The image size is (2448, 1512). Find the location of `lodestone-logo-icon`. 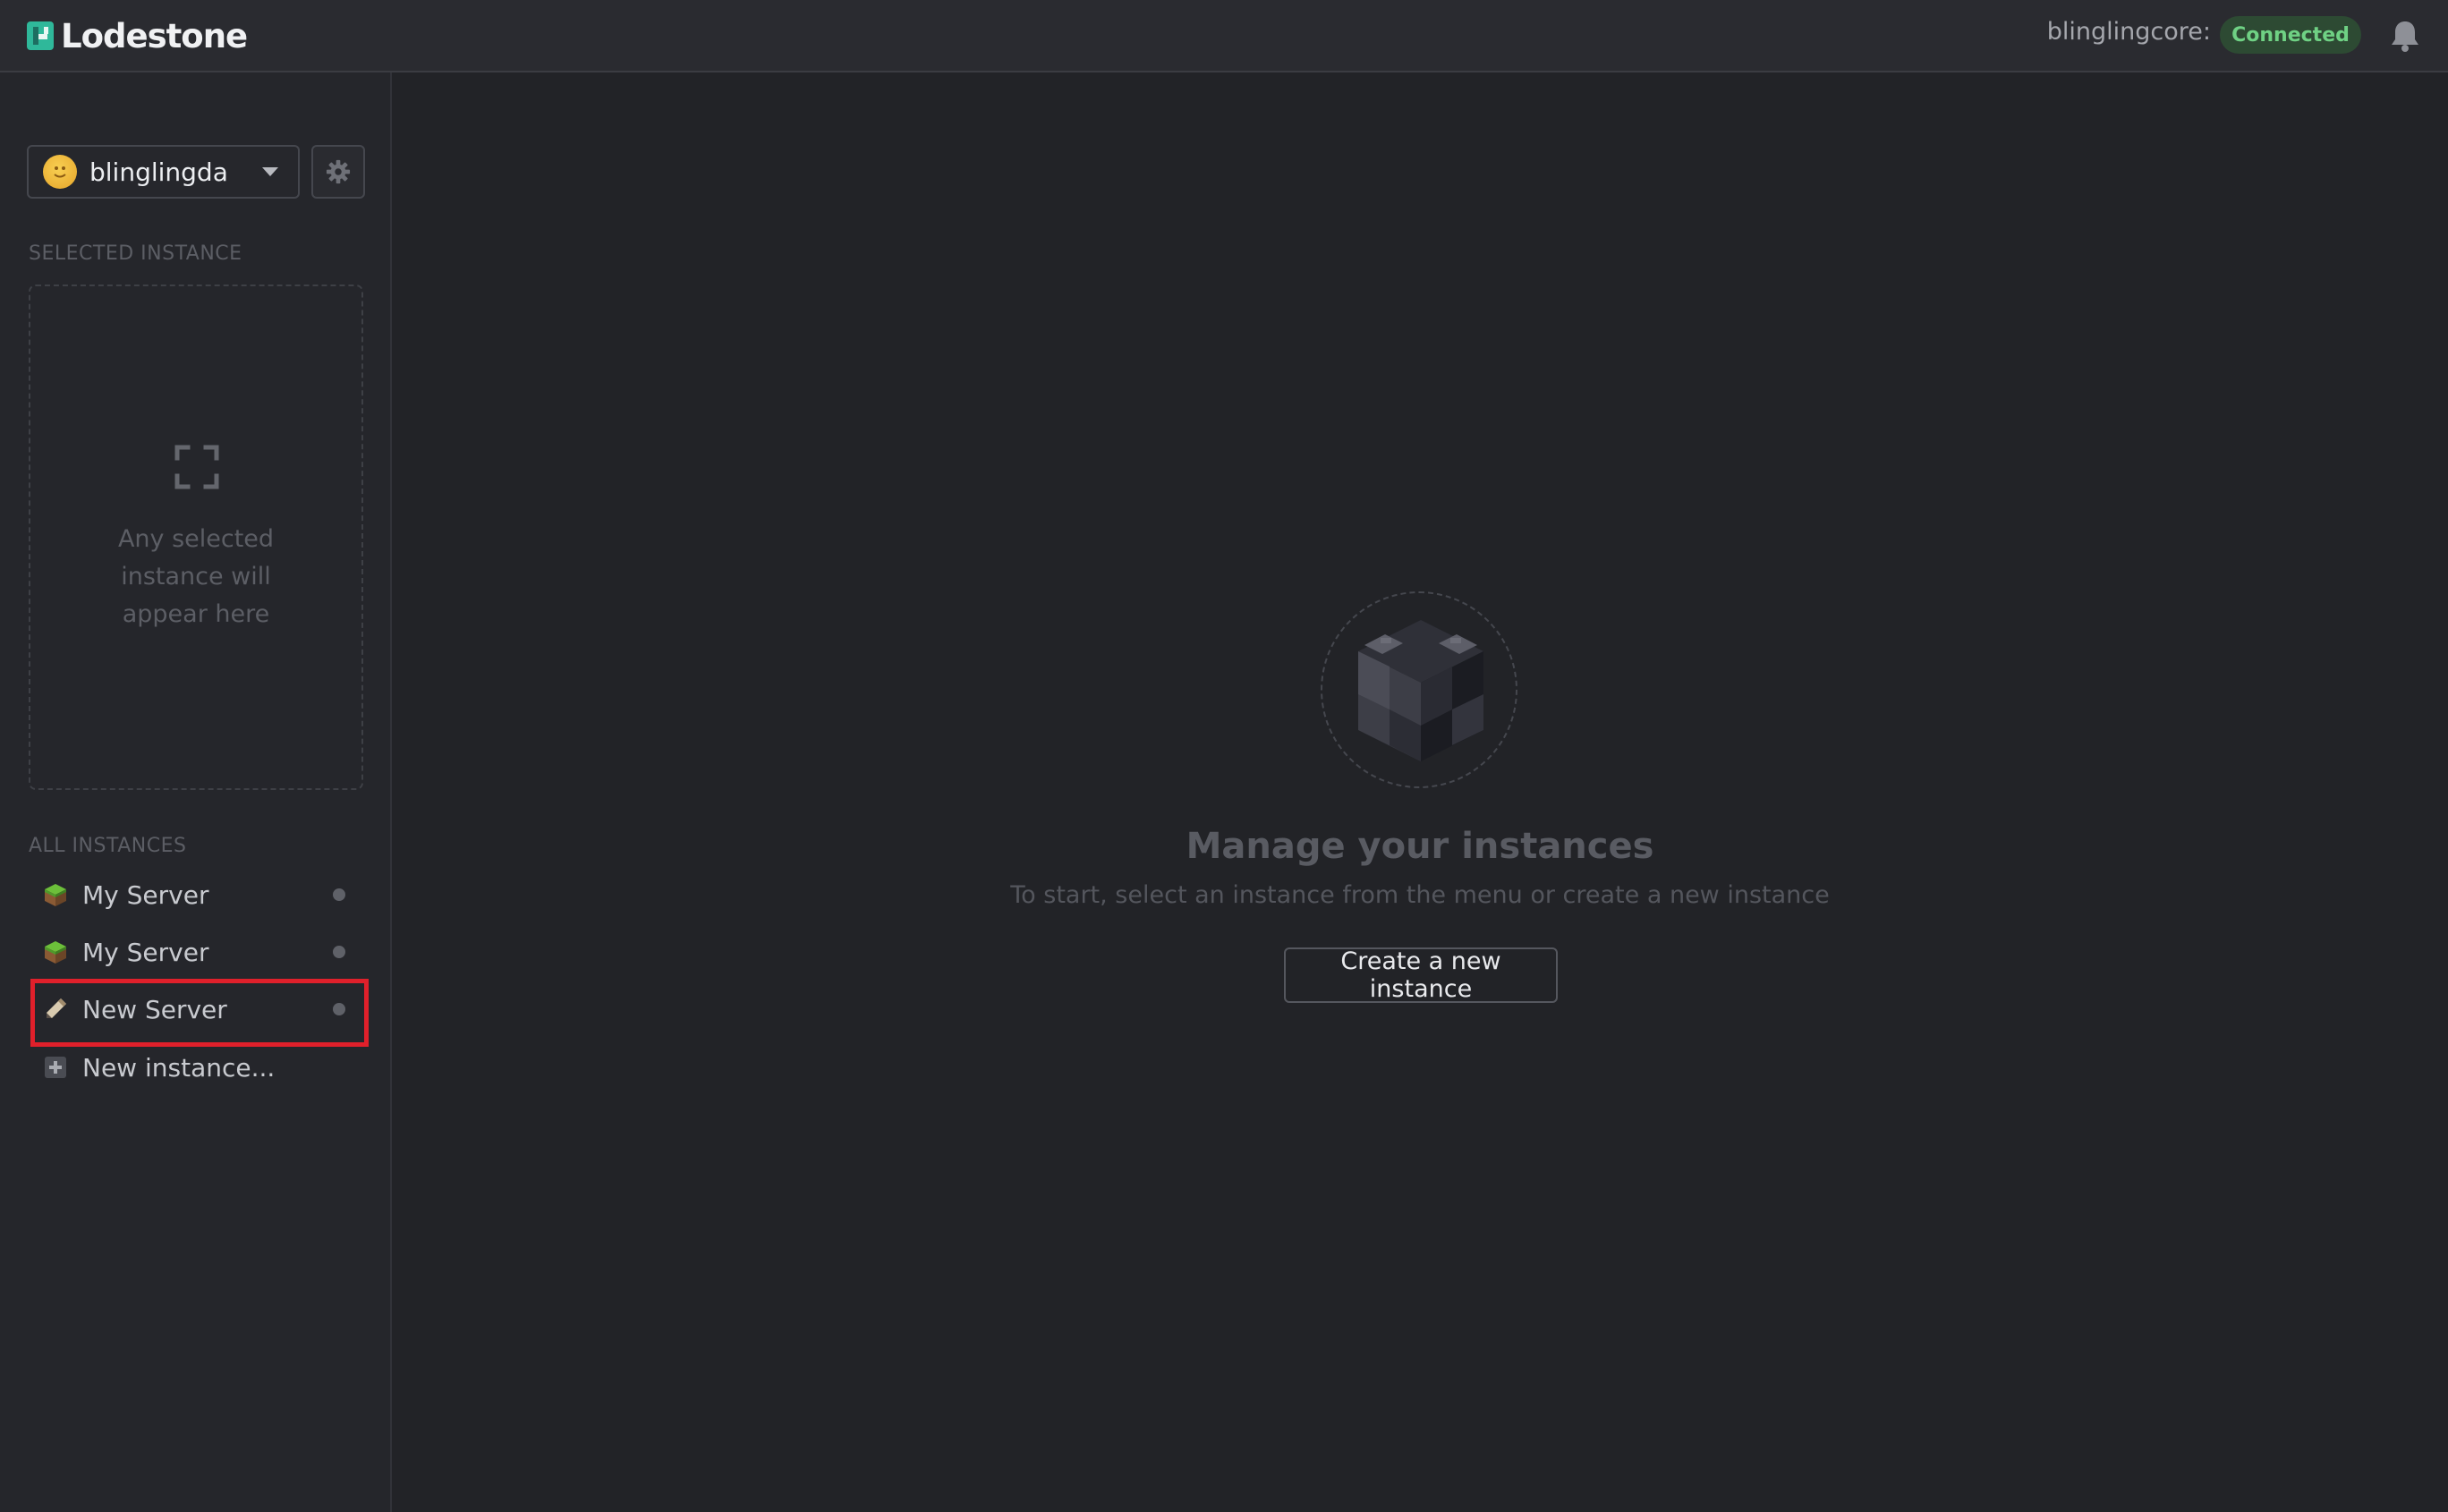

lodestone-logo-icon is located at coordinates (40, 35).